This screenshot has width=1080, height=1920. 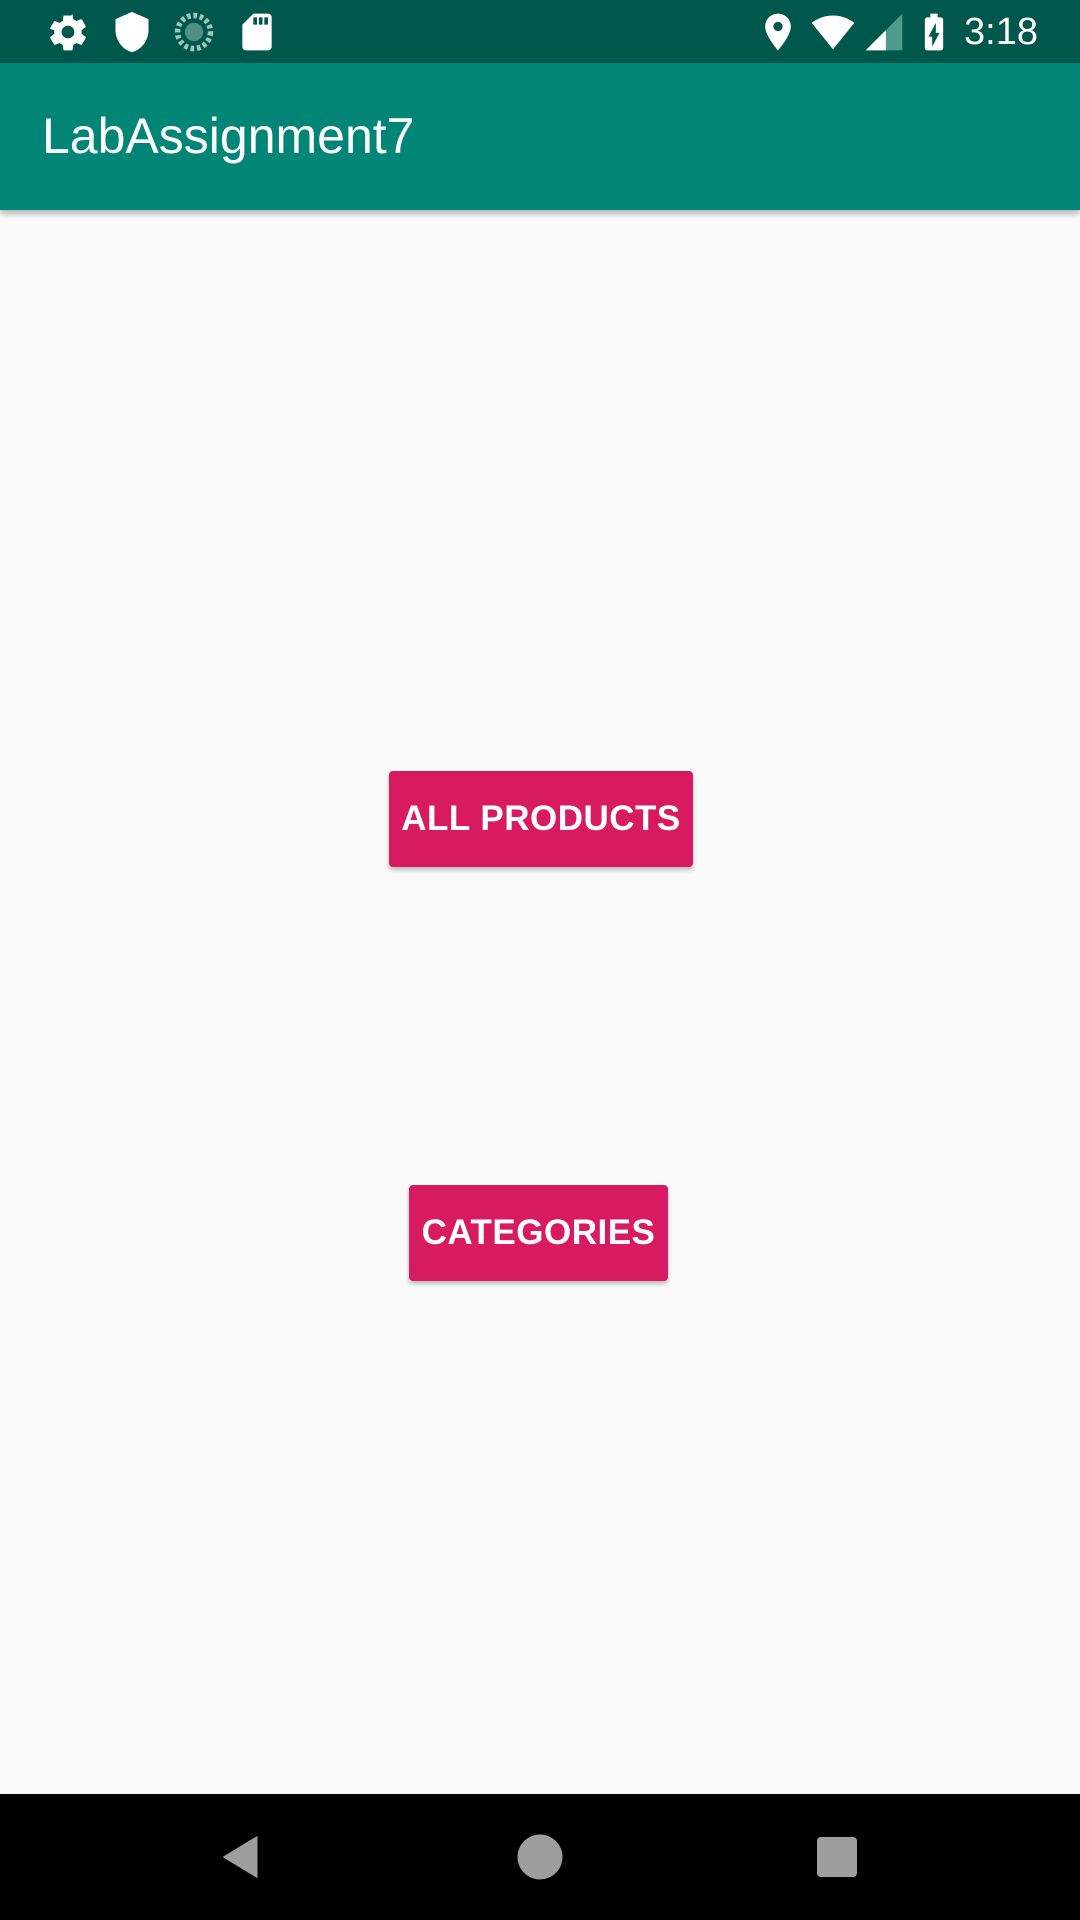 I want to click on recents-icon, so click(x=837, y=1857).